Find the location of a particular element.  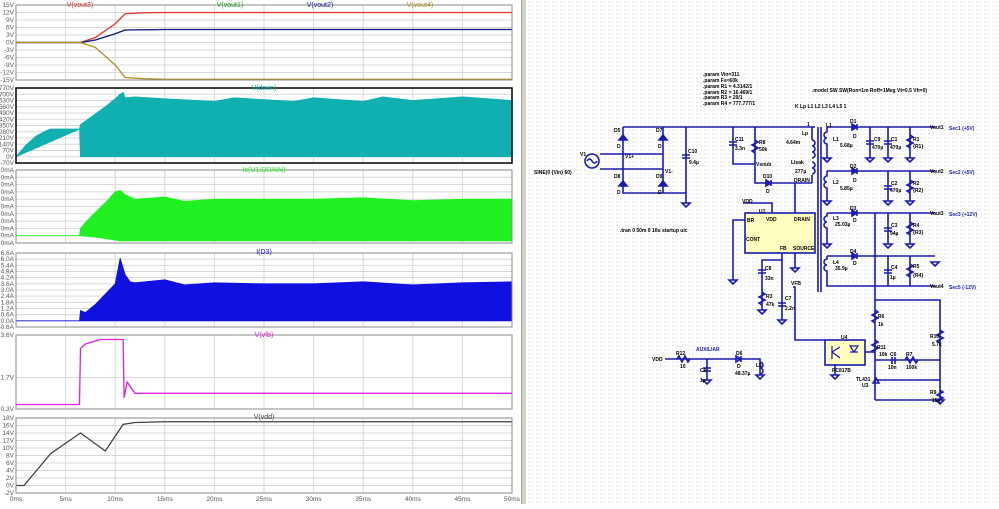

component-label: 15k is located at coordinates (936, 401).